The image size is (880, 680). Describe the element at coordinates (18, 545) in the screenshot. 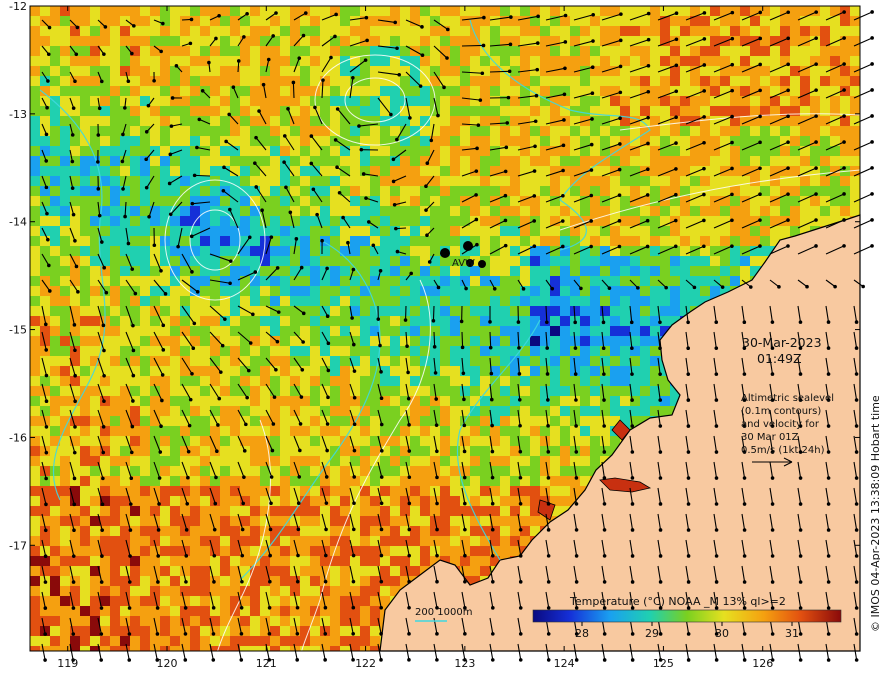

I see `lat-tick-label: -17` at that location.